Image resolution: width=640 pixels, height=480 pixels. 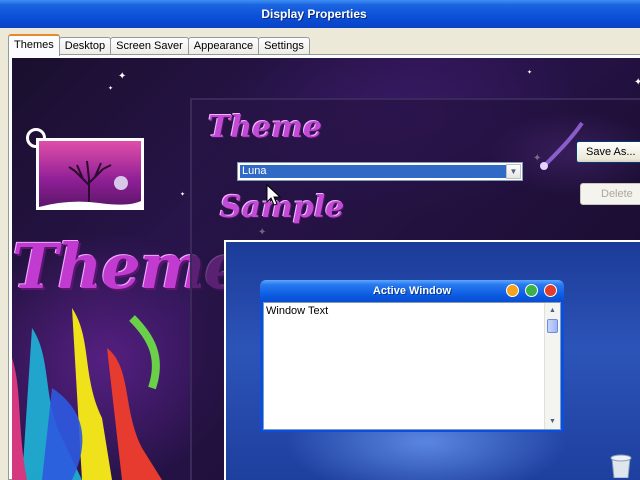 What do you see at coordinates (284, 46) in the screenshot?
I see `tab-settings: Settings` at bounding box center [284, 46].